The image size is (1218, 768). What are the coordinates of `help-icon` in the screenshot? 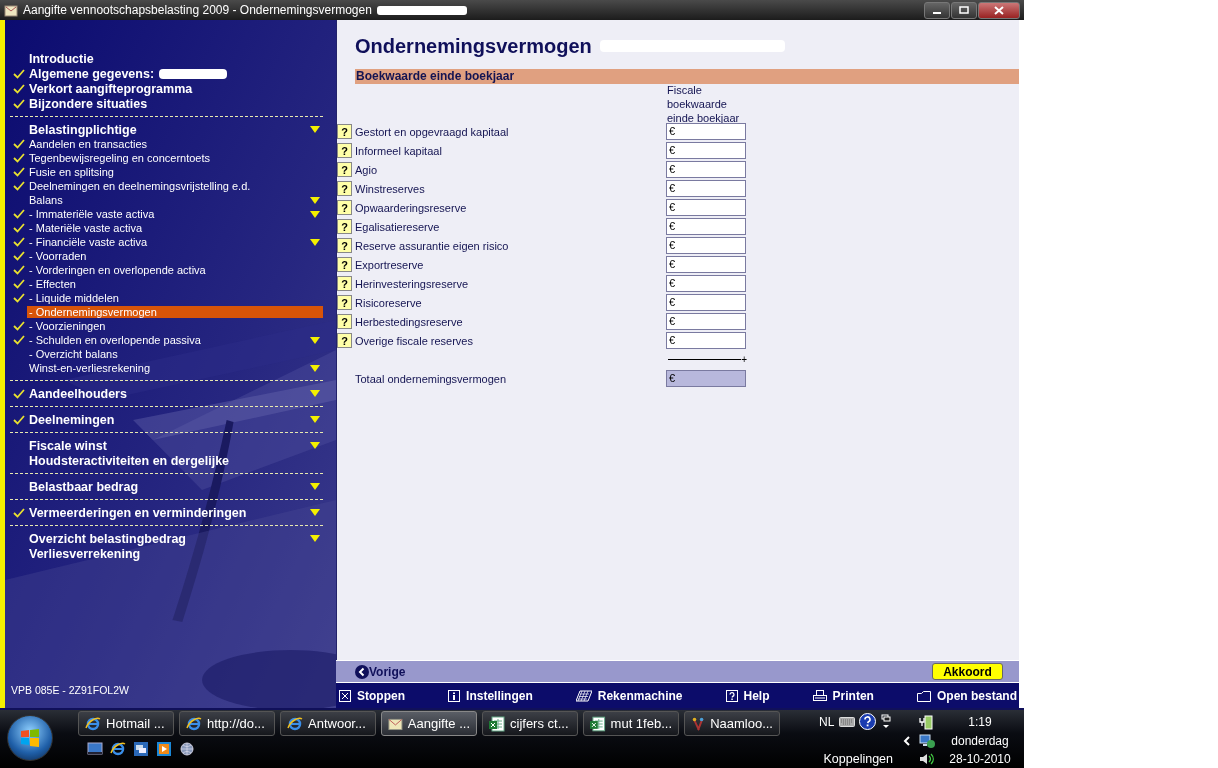 It's located at (867, 721).